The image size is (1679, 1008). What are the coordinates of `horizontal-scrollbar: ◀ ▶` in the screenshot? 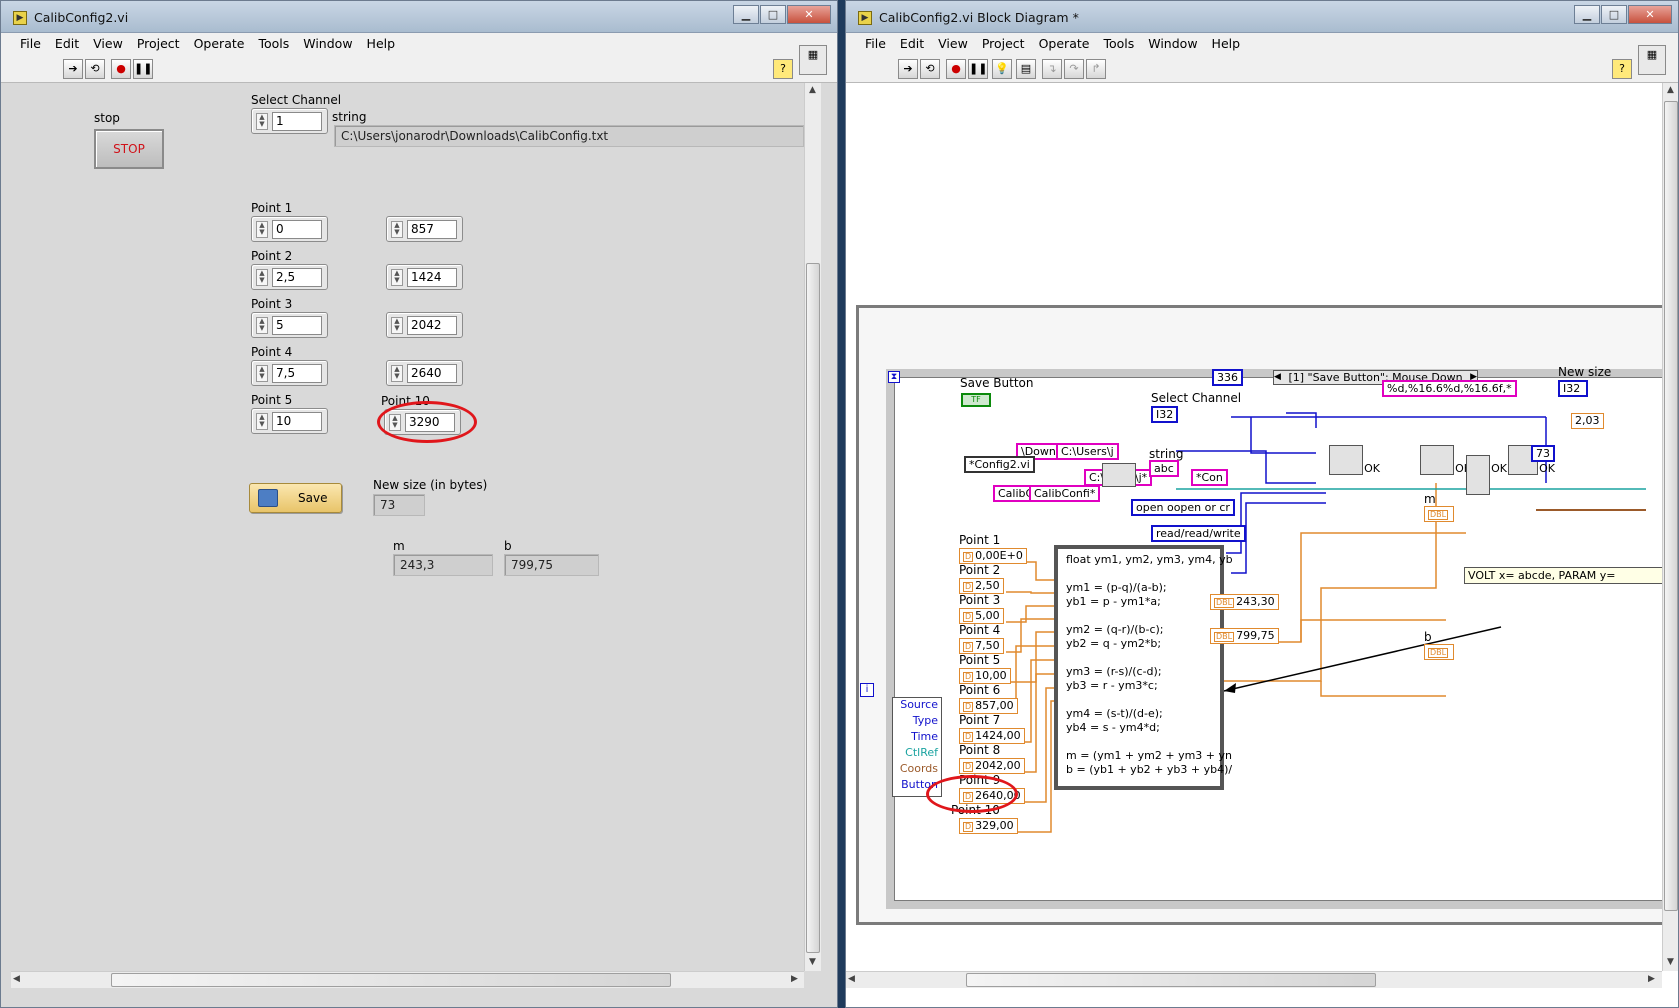 It's located at (407, 979).